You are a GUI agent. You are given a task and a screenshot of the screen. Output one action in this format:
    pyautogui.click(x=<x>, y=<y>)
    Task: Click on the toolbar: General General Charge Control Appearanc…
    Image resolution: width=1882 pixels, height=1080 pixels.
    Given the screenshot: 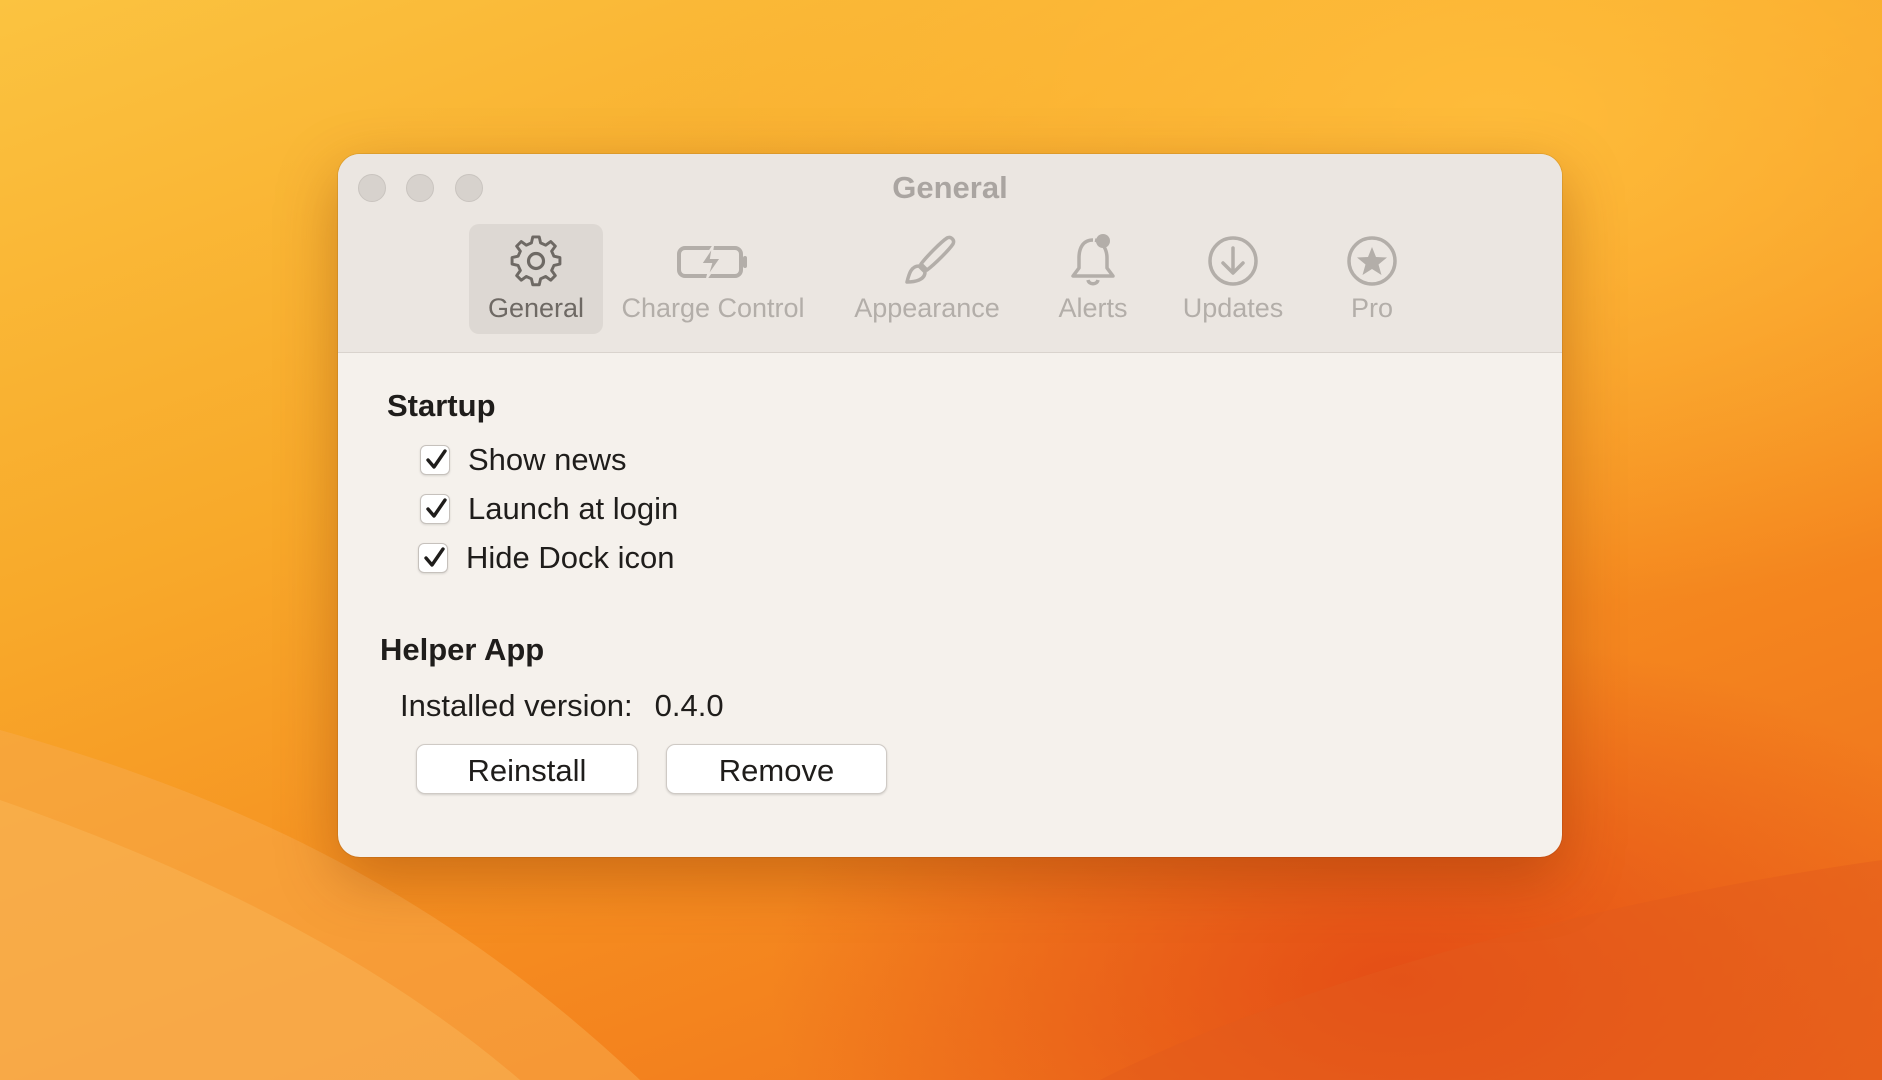 What is the action you would take?
    pyautogui.click(x=950, y=253)
    